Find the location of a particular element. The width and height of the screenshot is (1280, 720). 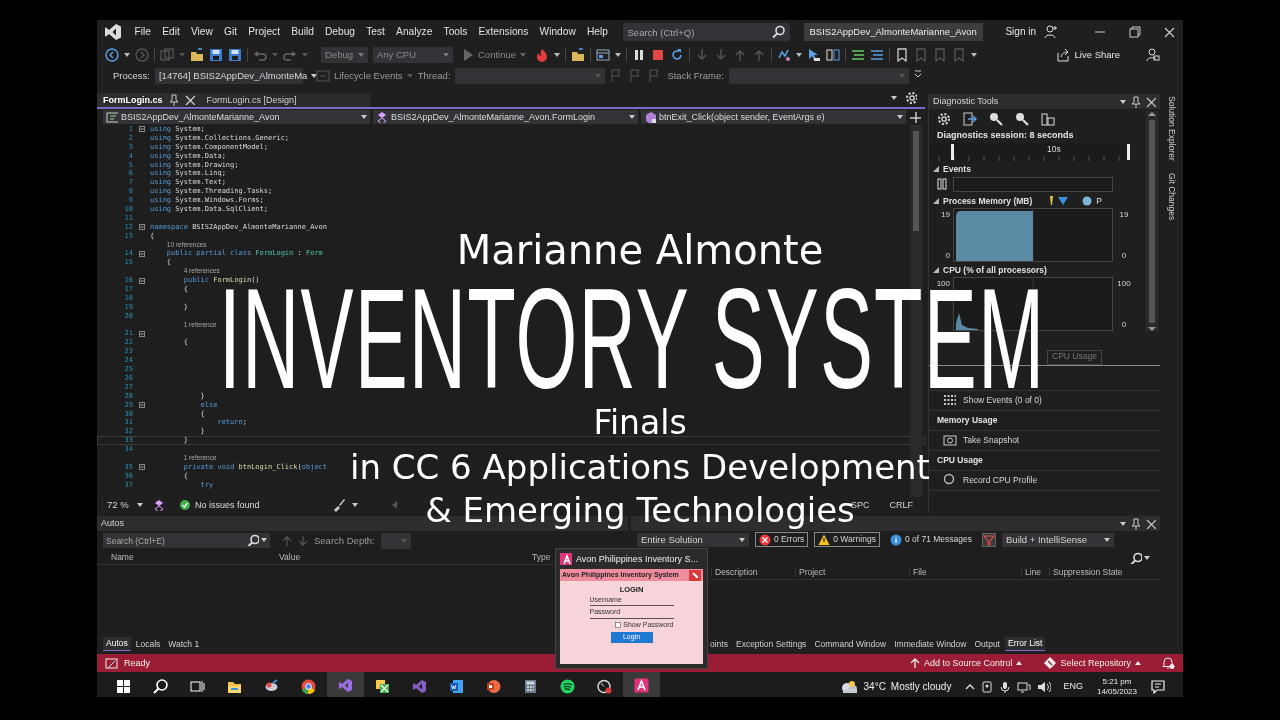

microphone-icon is located at coordinates (1005, 686).